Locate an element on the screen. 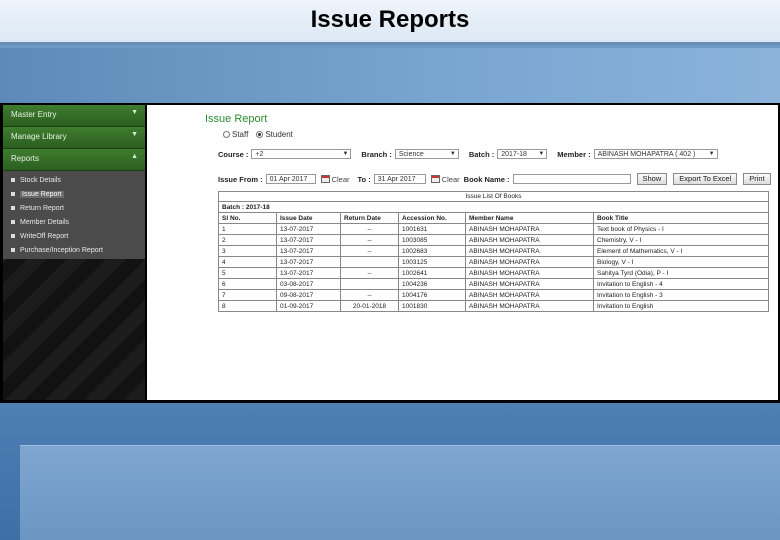 This screenshot has width=780, height=540. book-name-input is located at coordinates (571, 179).